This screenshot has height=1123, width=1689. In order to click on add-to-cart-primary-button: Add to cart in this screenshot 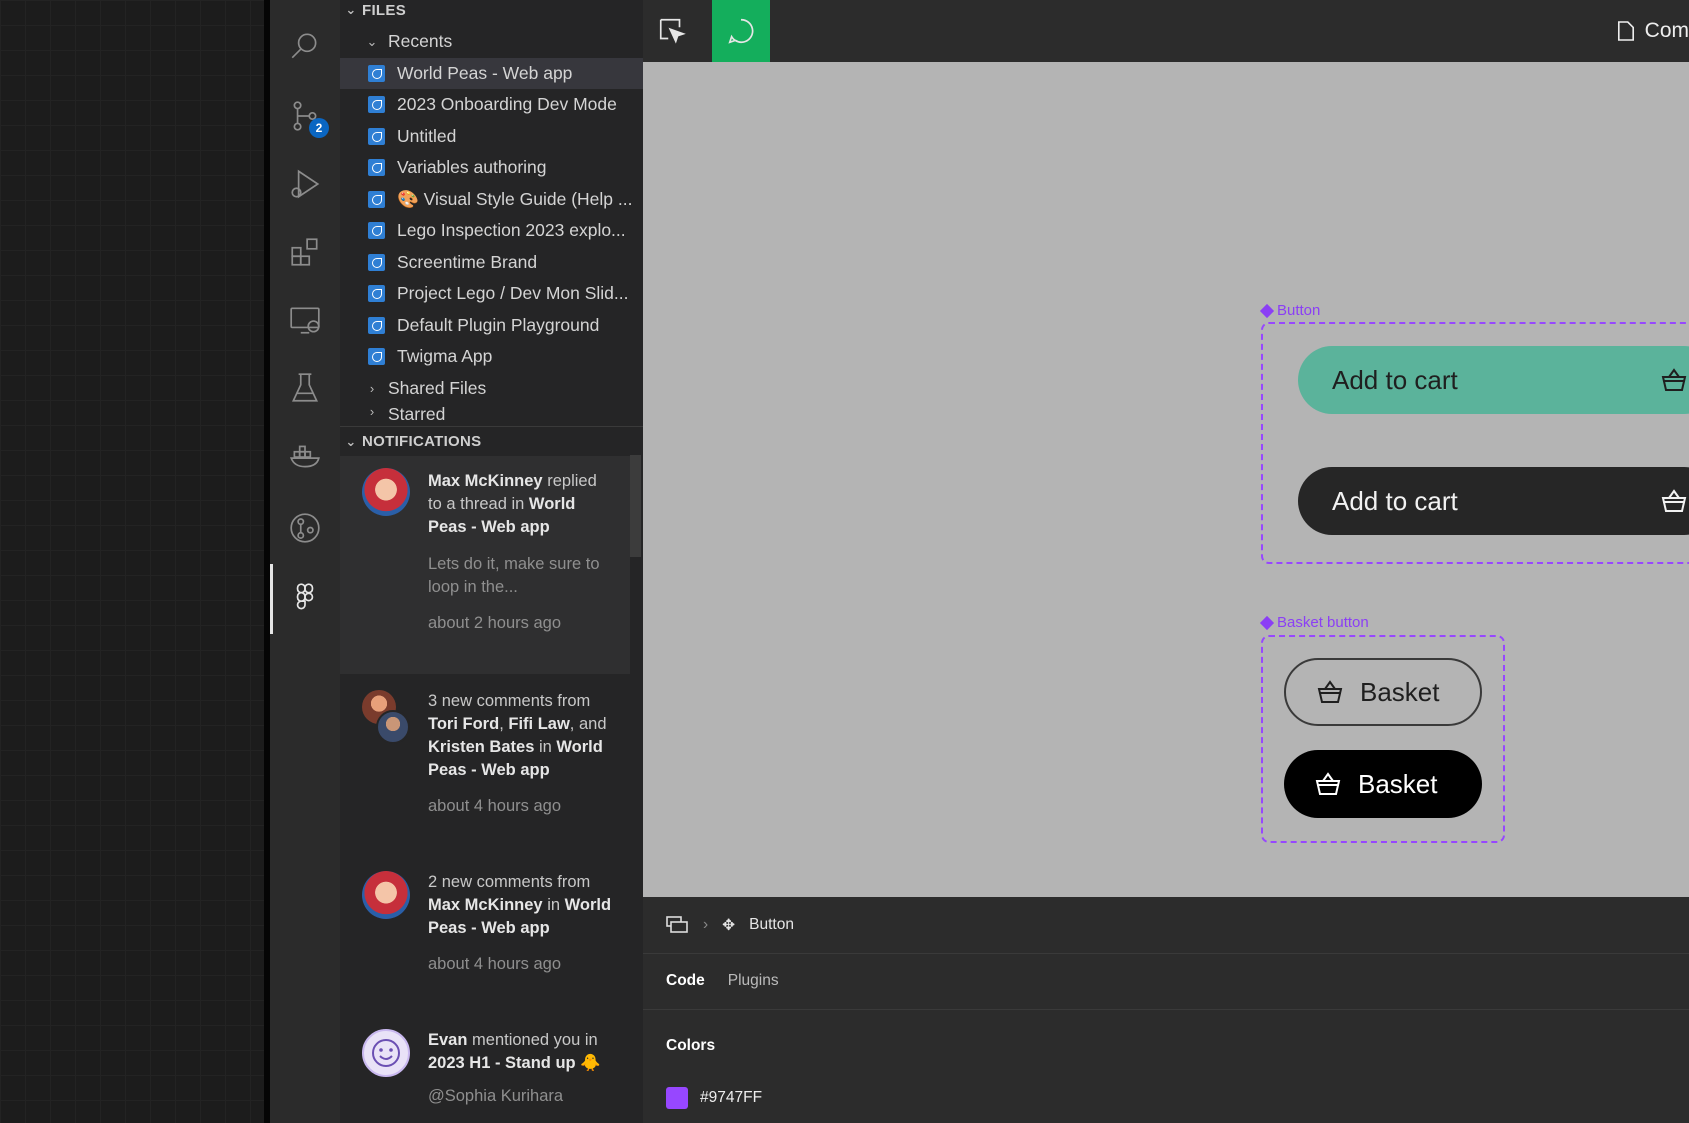, I will do `click(1493, 380)`.